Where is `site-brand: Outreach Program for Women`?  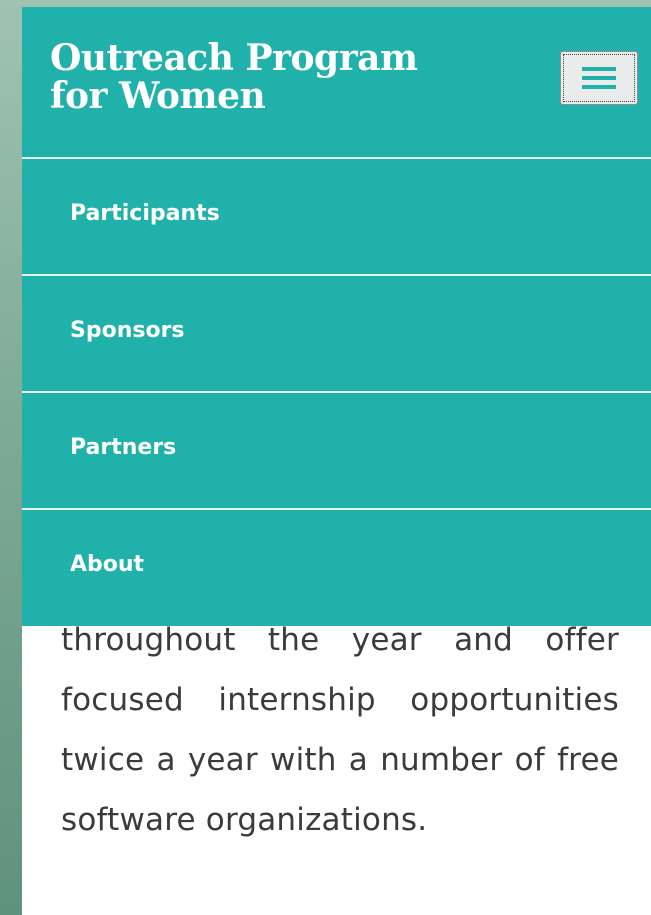 site-brand: Outreach Program for Women is located at coordinates (234, 77).